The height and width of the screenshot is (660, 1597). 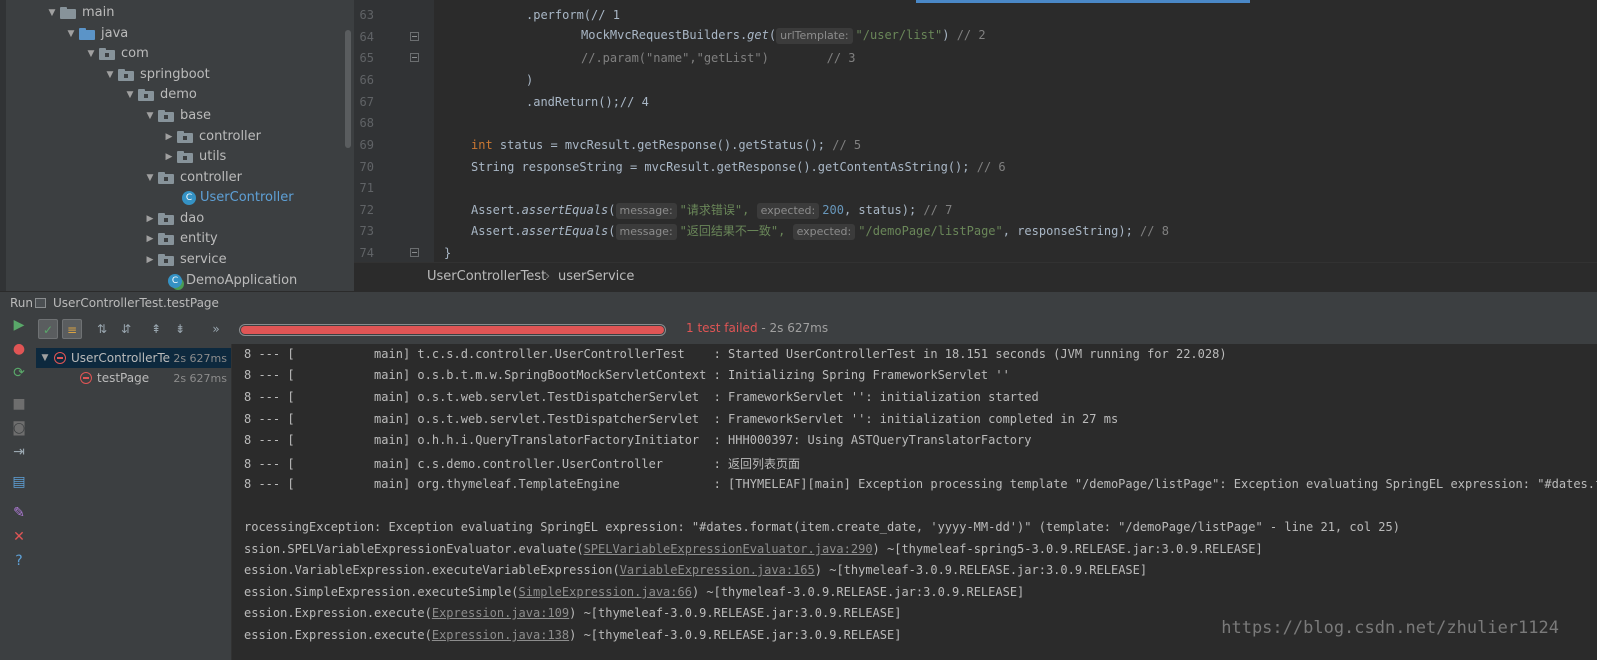 I want to click on more-actions-icon: », so click(x=216, y=329).